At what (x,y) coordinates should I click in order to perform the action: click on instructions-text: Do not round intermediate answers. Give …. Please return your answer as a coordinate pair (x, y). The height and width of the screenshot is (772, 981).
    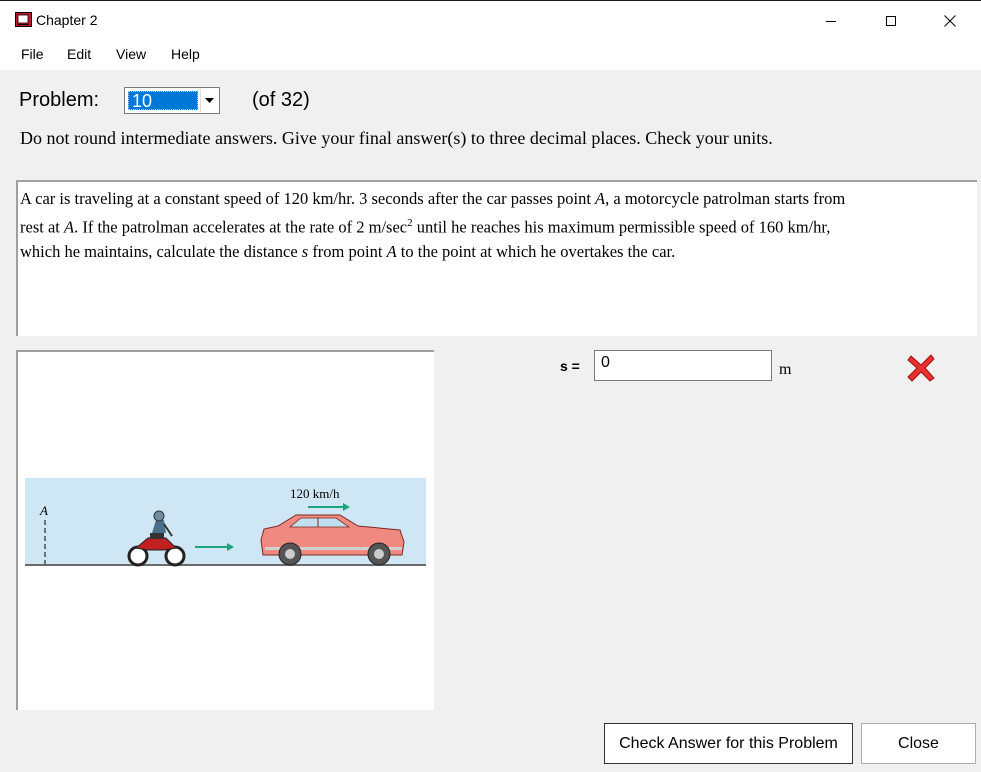
    Looking at the image, I should click on (396, 138).